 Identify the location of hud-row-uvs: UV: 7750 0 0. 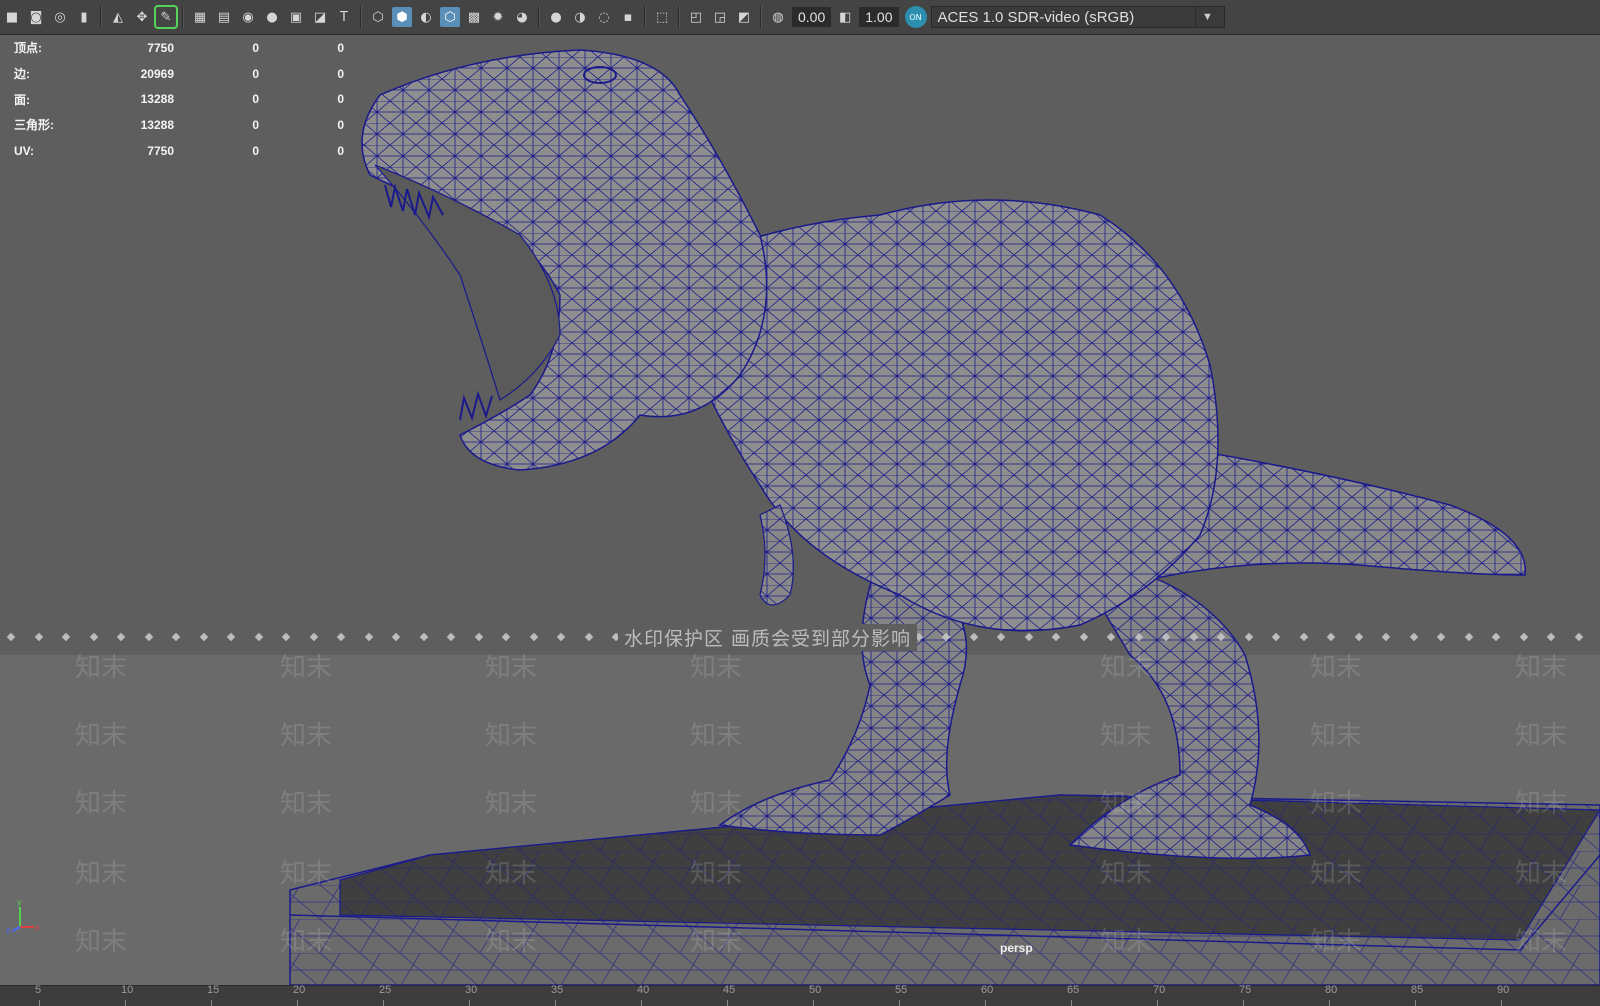
(179, 151).